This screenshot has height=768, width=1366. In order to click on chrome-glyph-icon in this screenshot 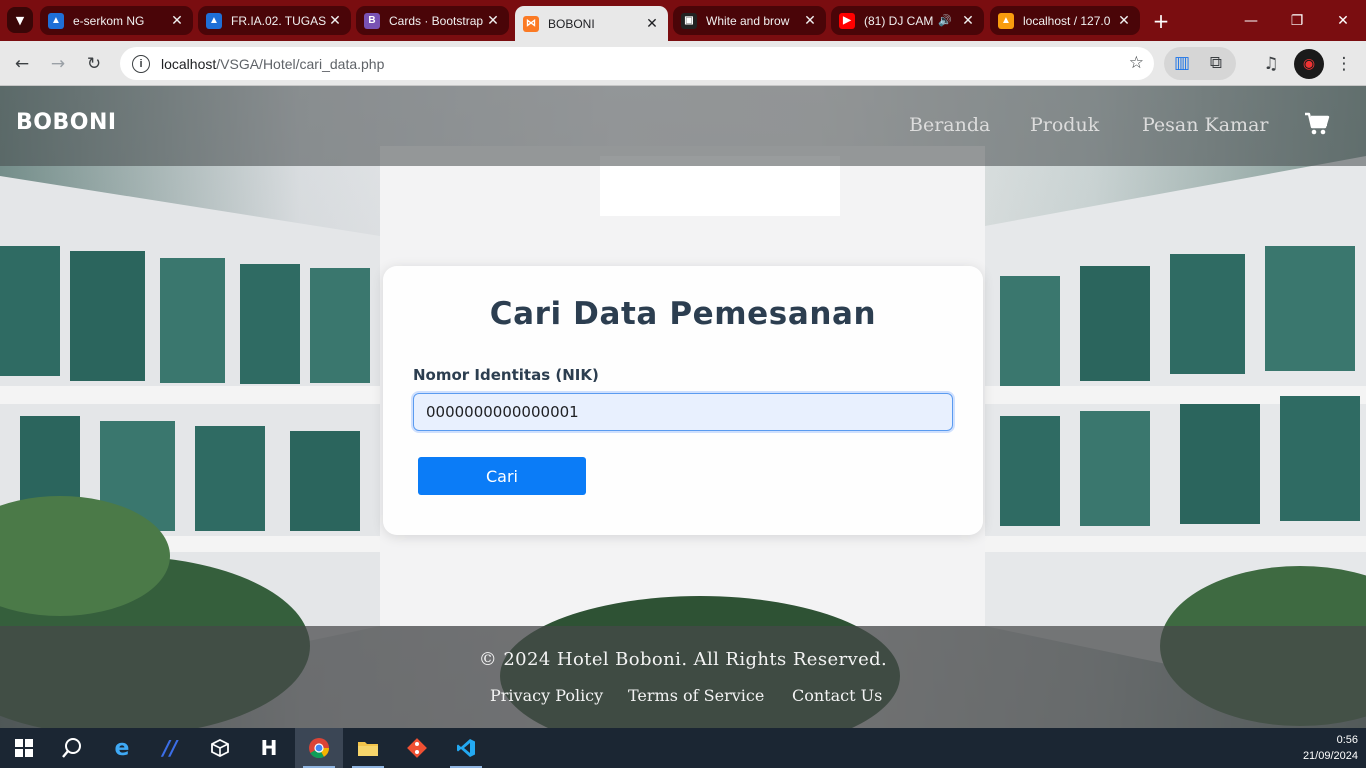, I will do `click(319, 748)`.